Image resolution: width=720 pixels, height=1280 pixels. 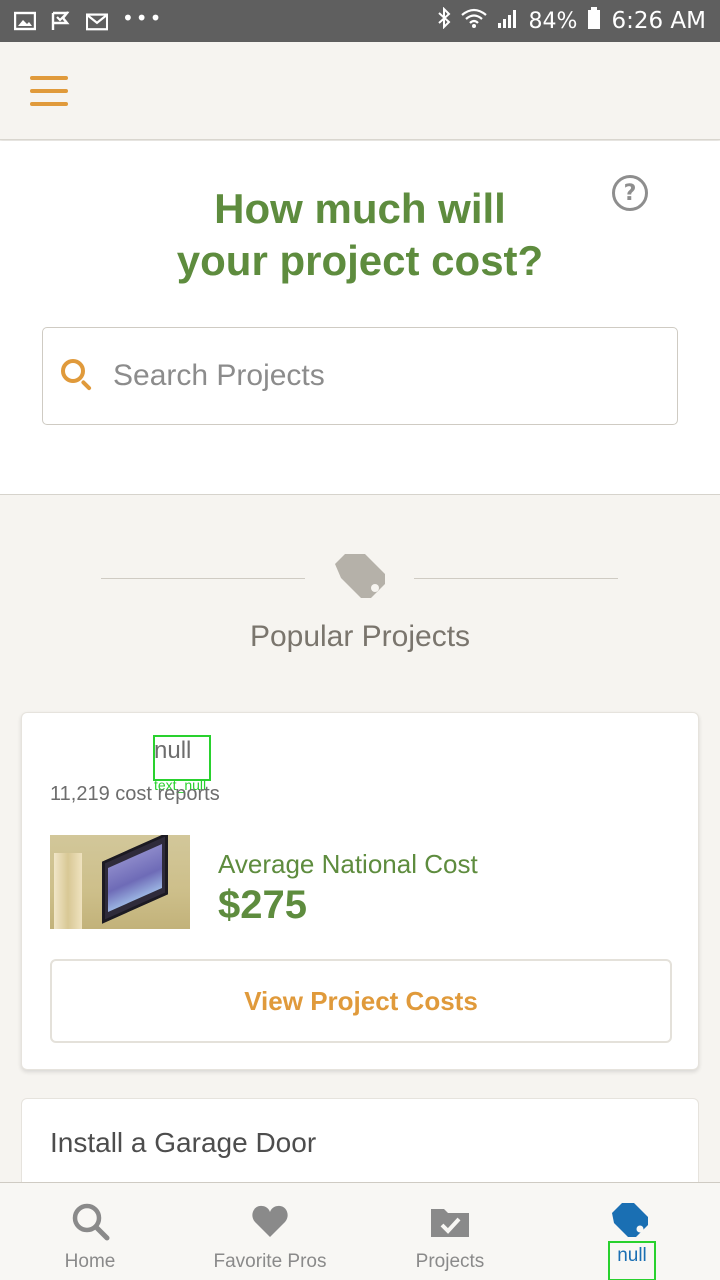 I want to click on project-thumbnail, so click(x=120, y=882).